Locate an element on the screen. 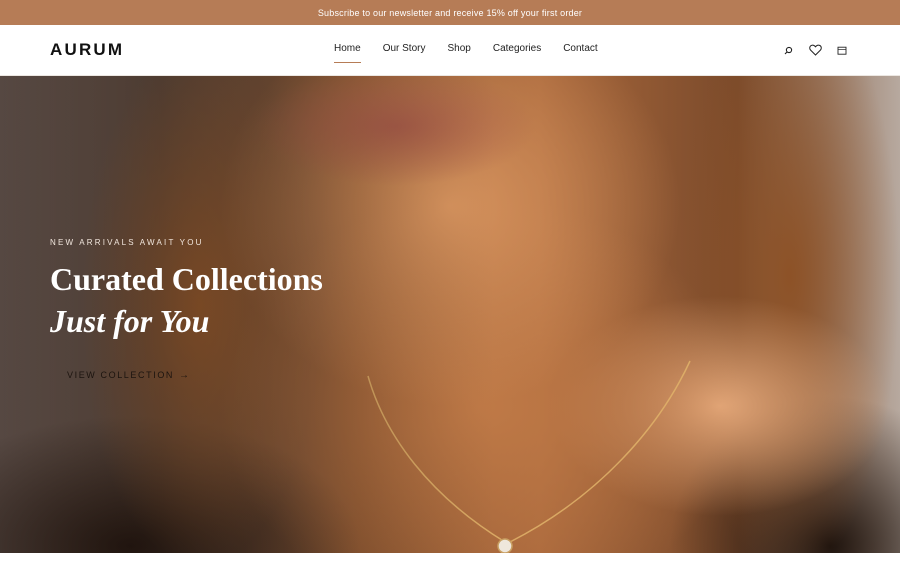 The image size is (900, 562). view-collection-label: VIEW COLLECTION is located at coordinates (121, 375).